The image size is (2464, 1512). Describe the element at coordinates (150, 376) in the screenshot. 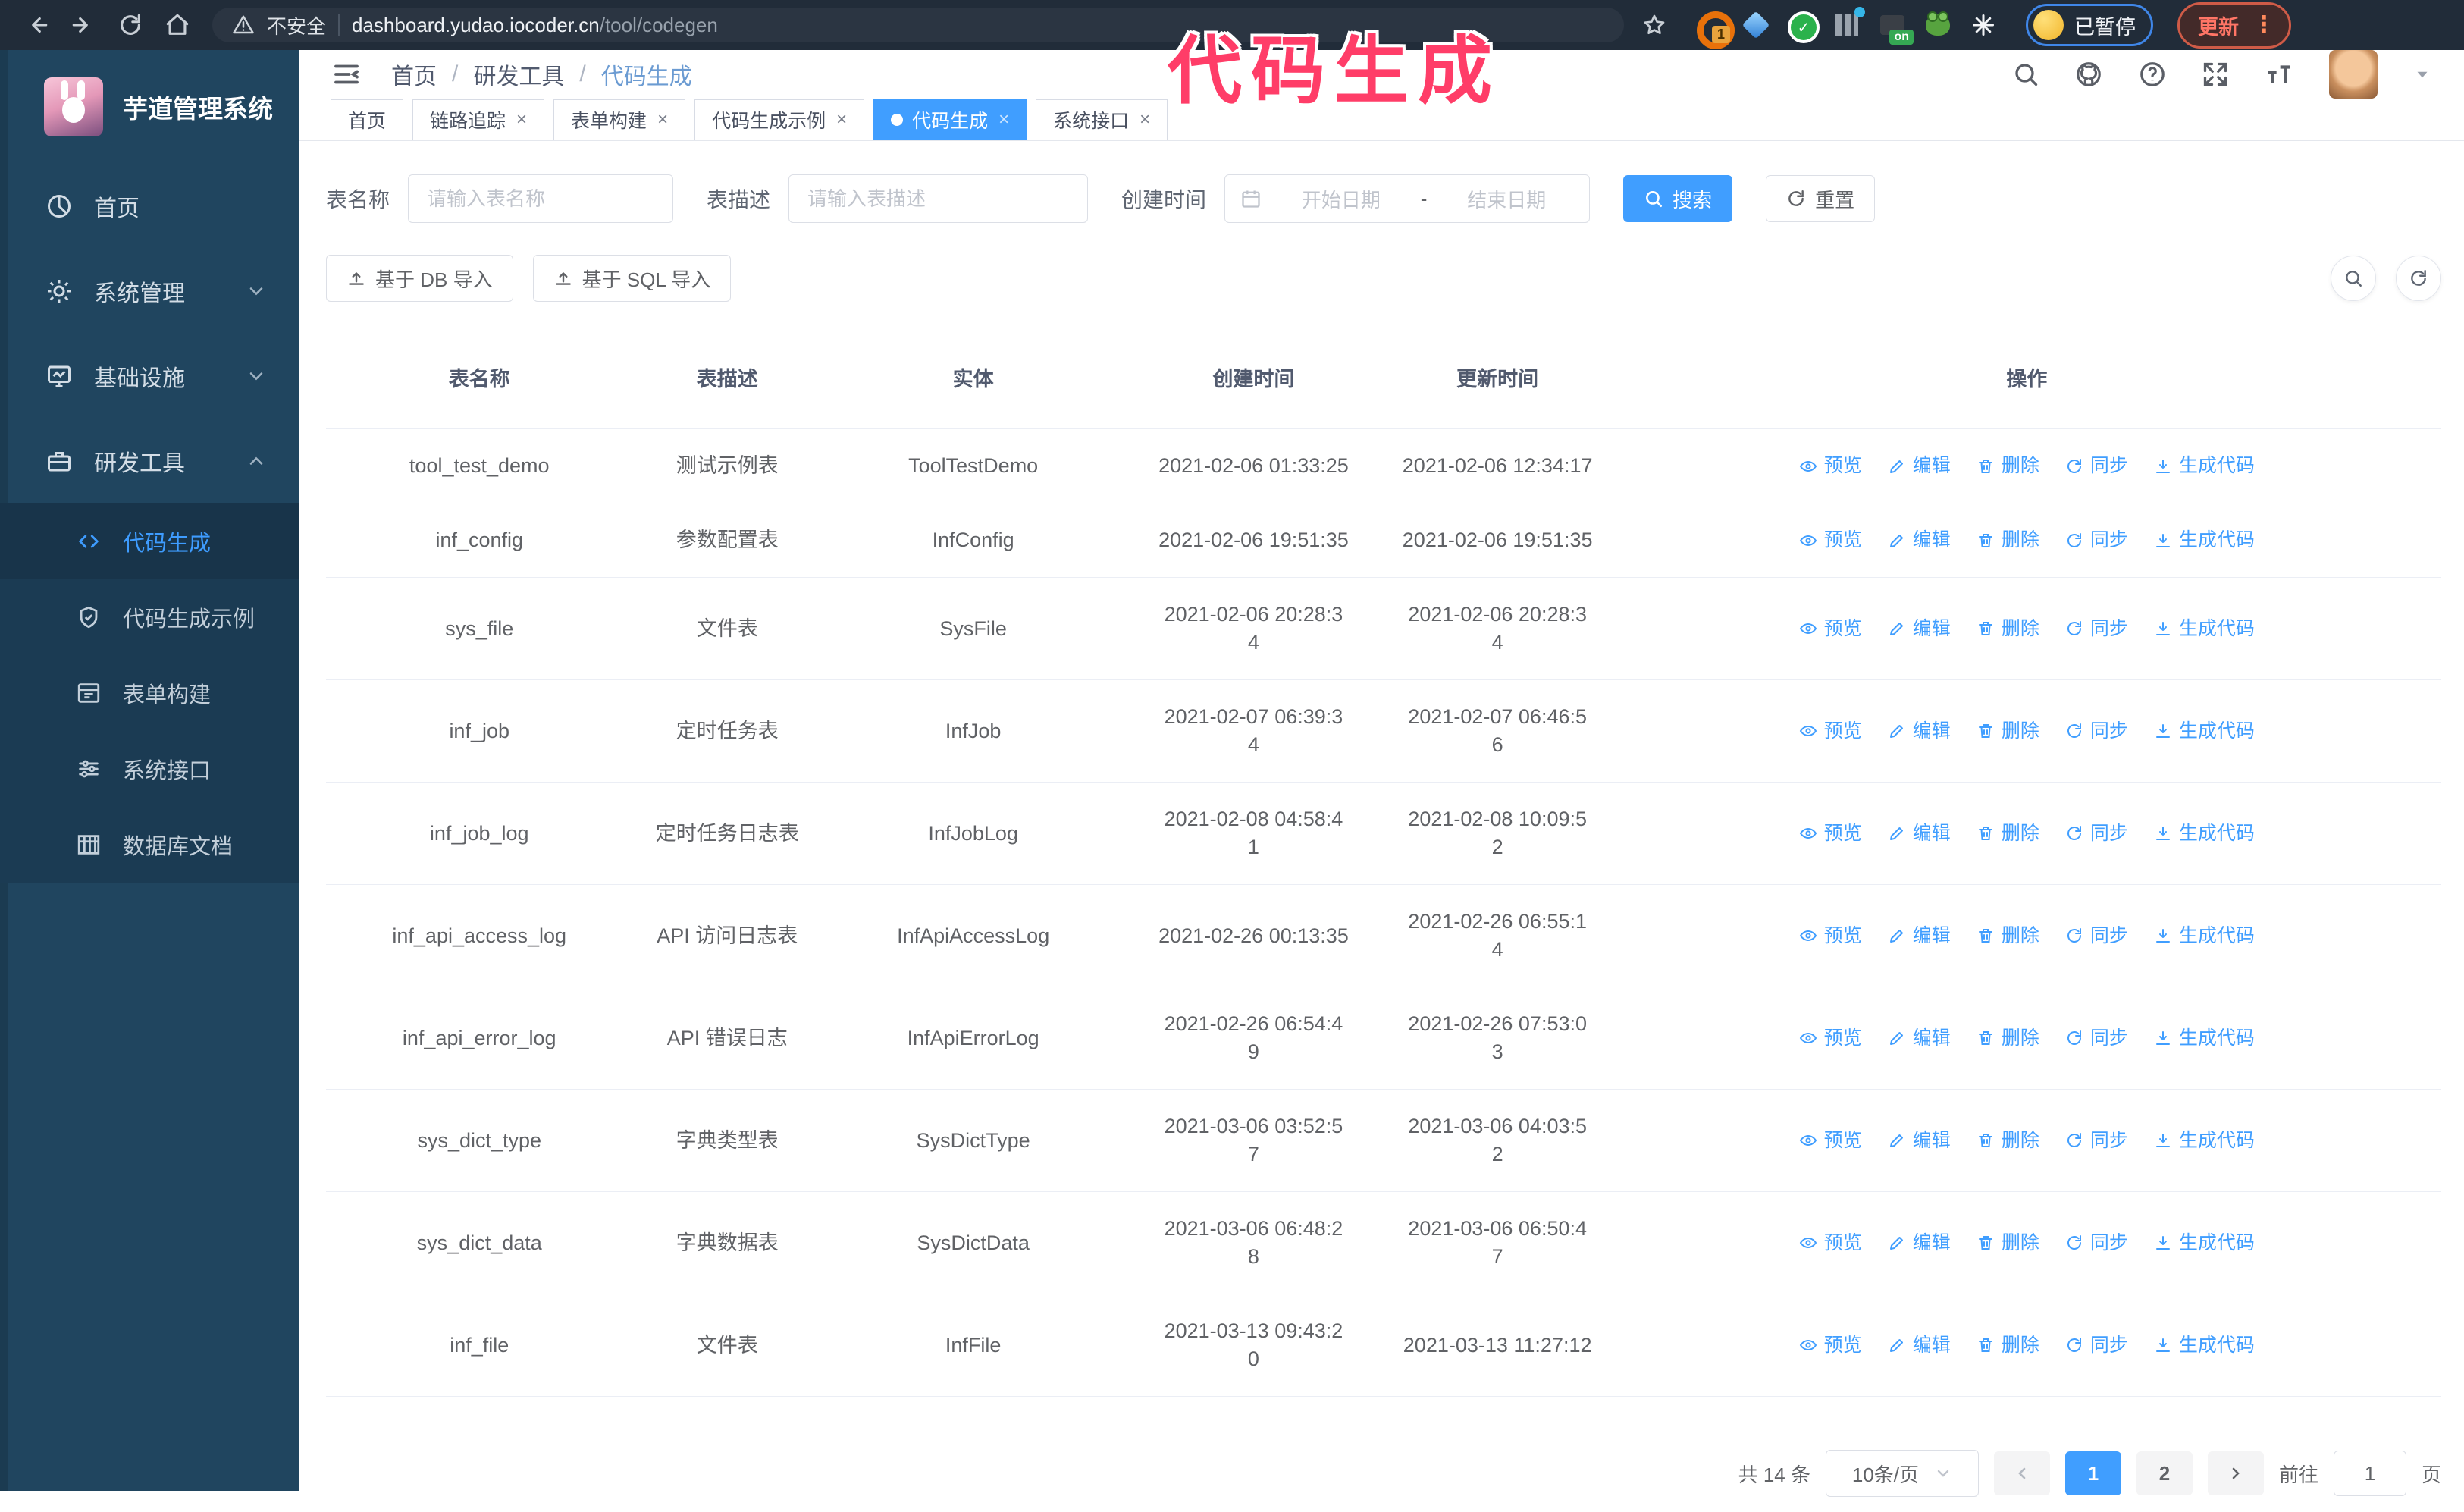

I see `sidebar-item-infrastructure: 基础设施` at that location.